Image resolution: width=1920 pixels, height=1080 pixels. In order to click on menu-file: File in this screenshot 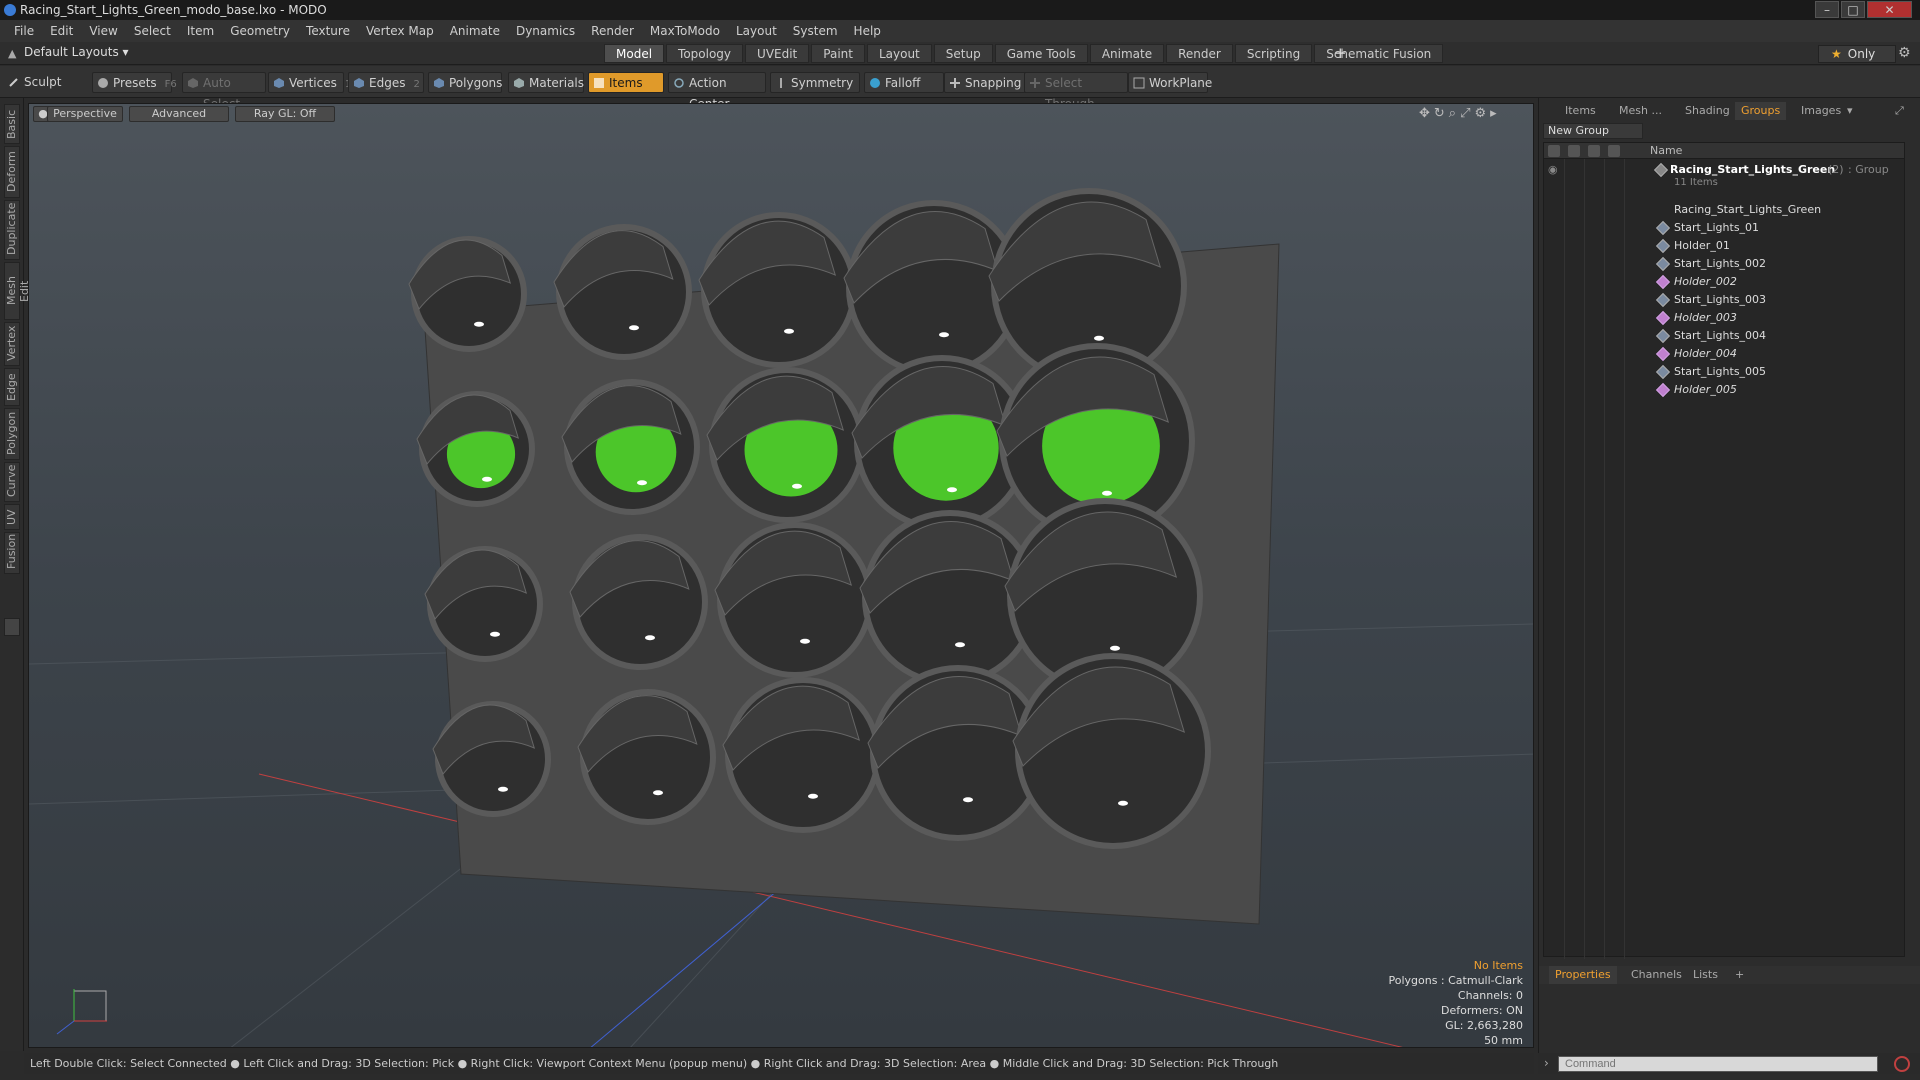, I will do `click(24, 31)`.